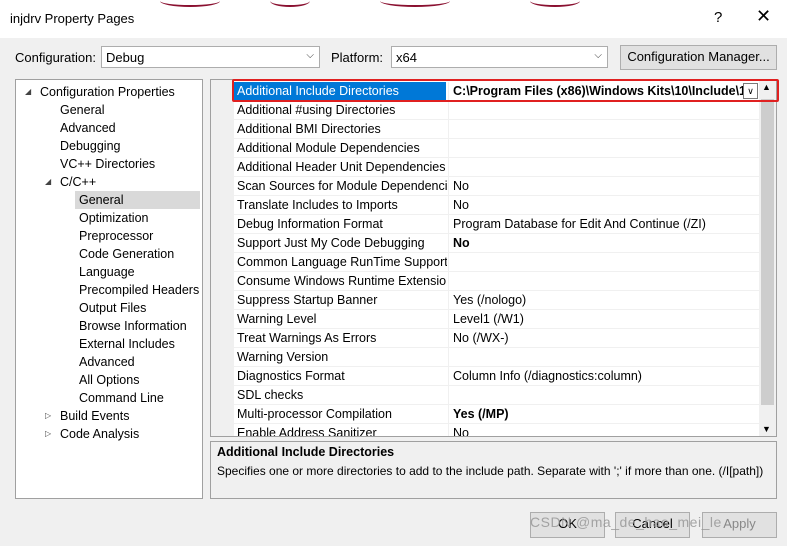  I want to click on configuration-select: Debug ⌵, so click(210, 57).